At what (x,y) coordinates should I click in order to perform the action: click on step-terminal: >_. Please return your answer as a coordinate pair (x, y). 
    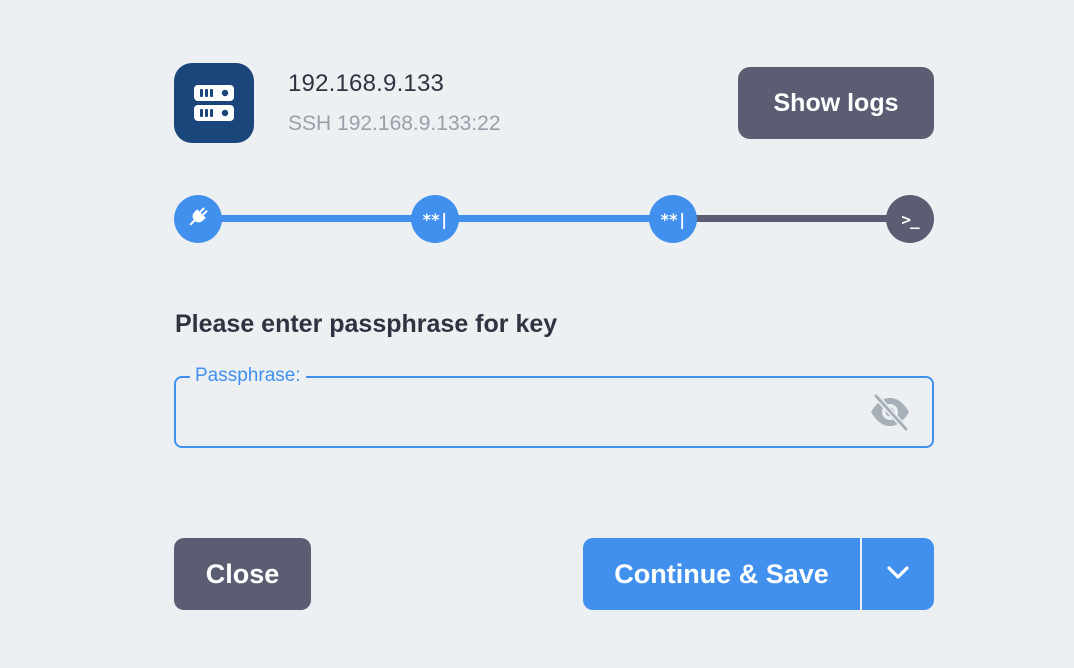
    Looking at the image, I should click on (910, 219).